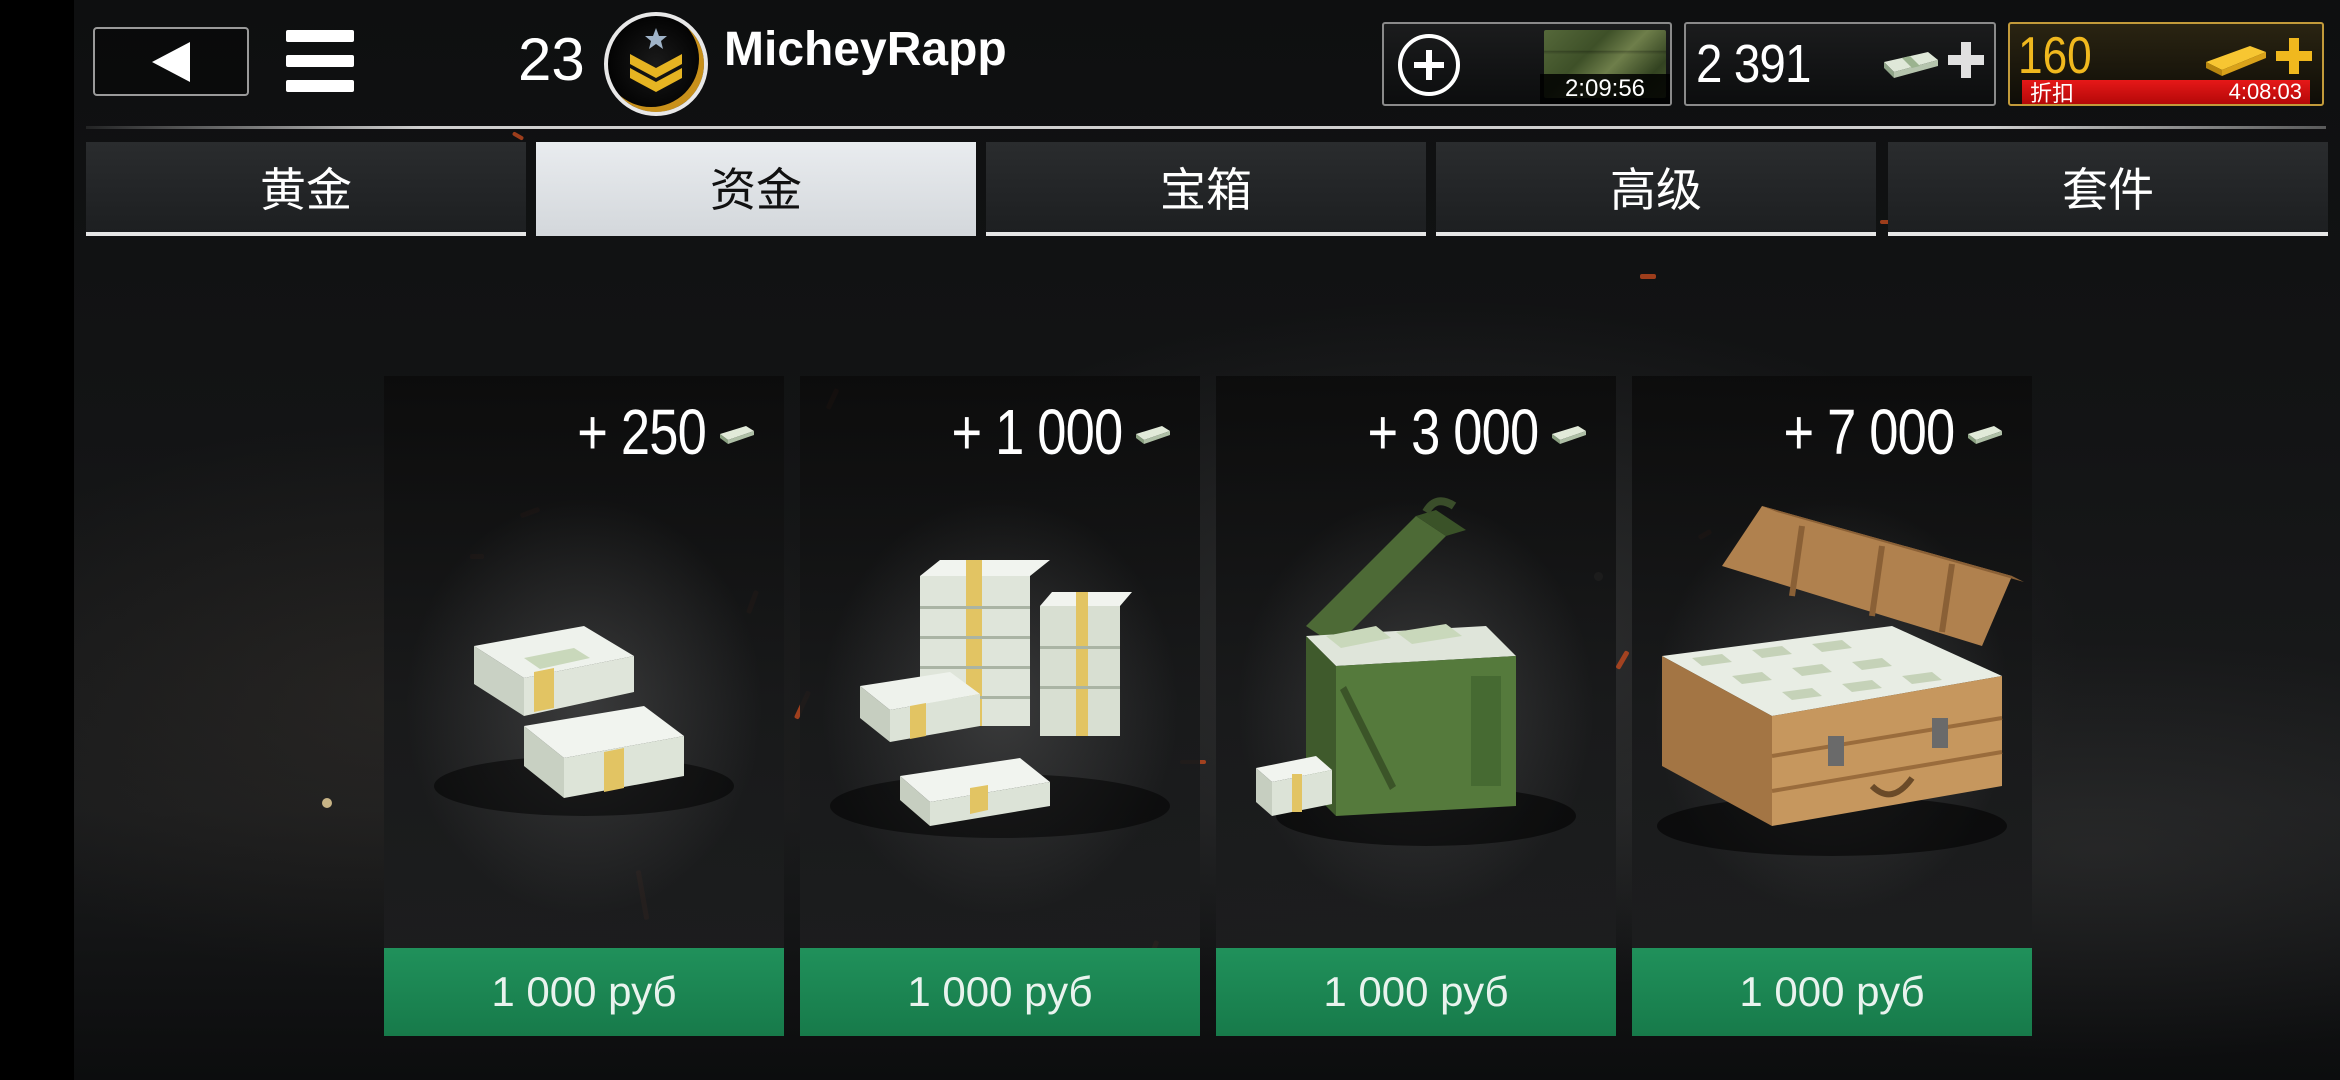 This screenshot has height=1080, width=2340. What do you see at coordinates (320, 36) in the screenshot?
I see `hamburger-menu-icon` at bounding box center [320, 36].